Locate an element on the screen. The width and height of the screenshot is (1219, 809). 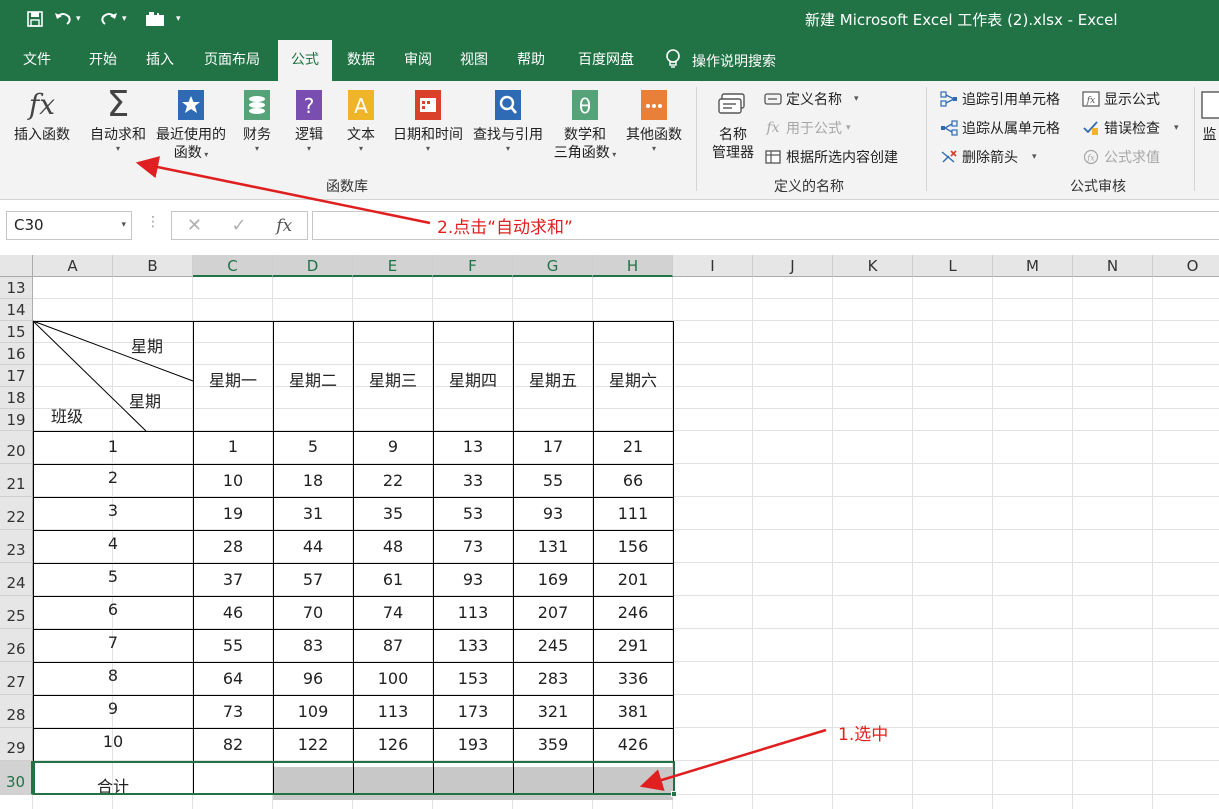
insert-function-fx-icon: fx is located at coordinates (284, 226).